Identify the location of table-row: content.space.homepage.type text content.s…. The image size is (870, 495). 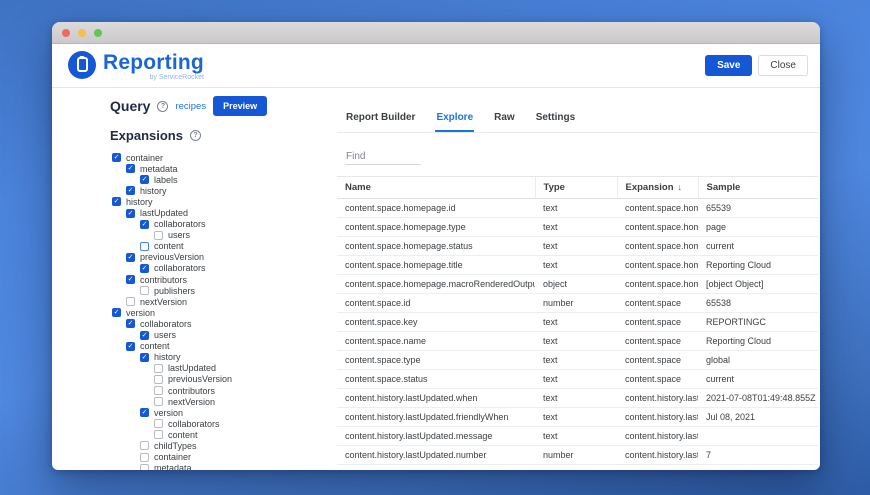
(577, 227).